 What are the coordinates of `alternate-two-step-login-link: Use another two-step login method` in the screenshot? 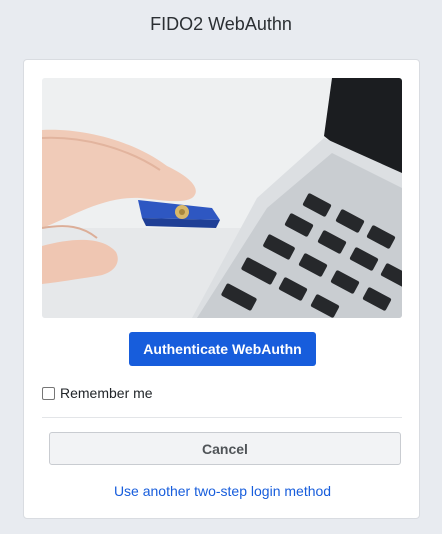 It's located at (222, 491).